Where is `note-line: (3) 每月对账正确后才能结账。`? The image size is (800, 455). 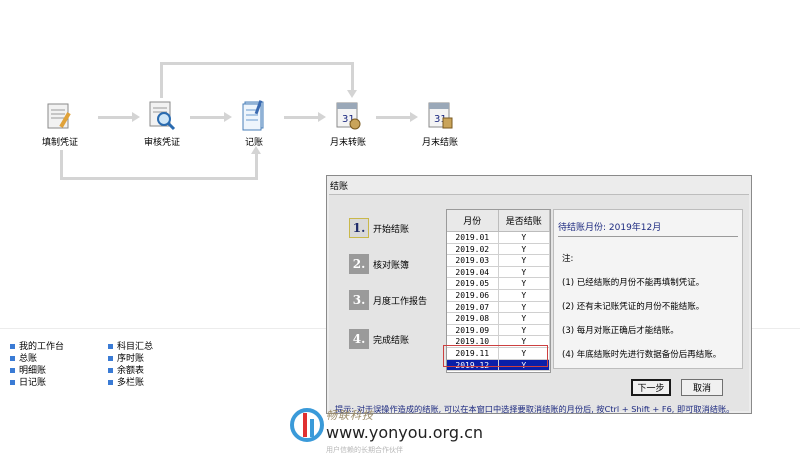
note-line: (3) 每月对账正确后才能结账。 is located at coordinates (620, 331).